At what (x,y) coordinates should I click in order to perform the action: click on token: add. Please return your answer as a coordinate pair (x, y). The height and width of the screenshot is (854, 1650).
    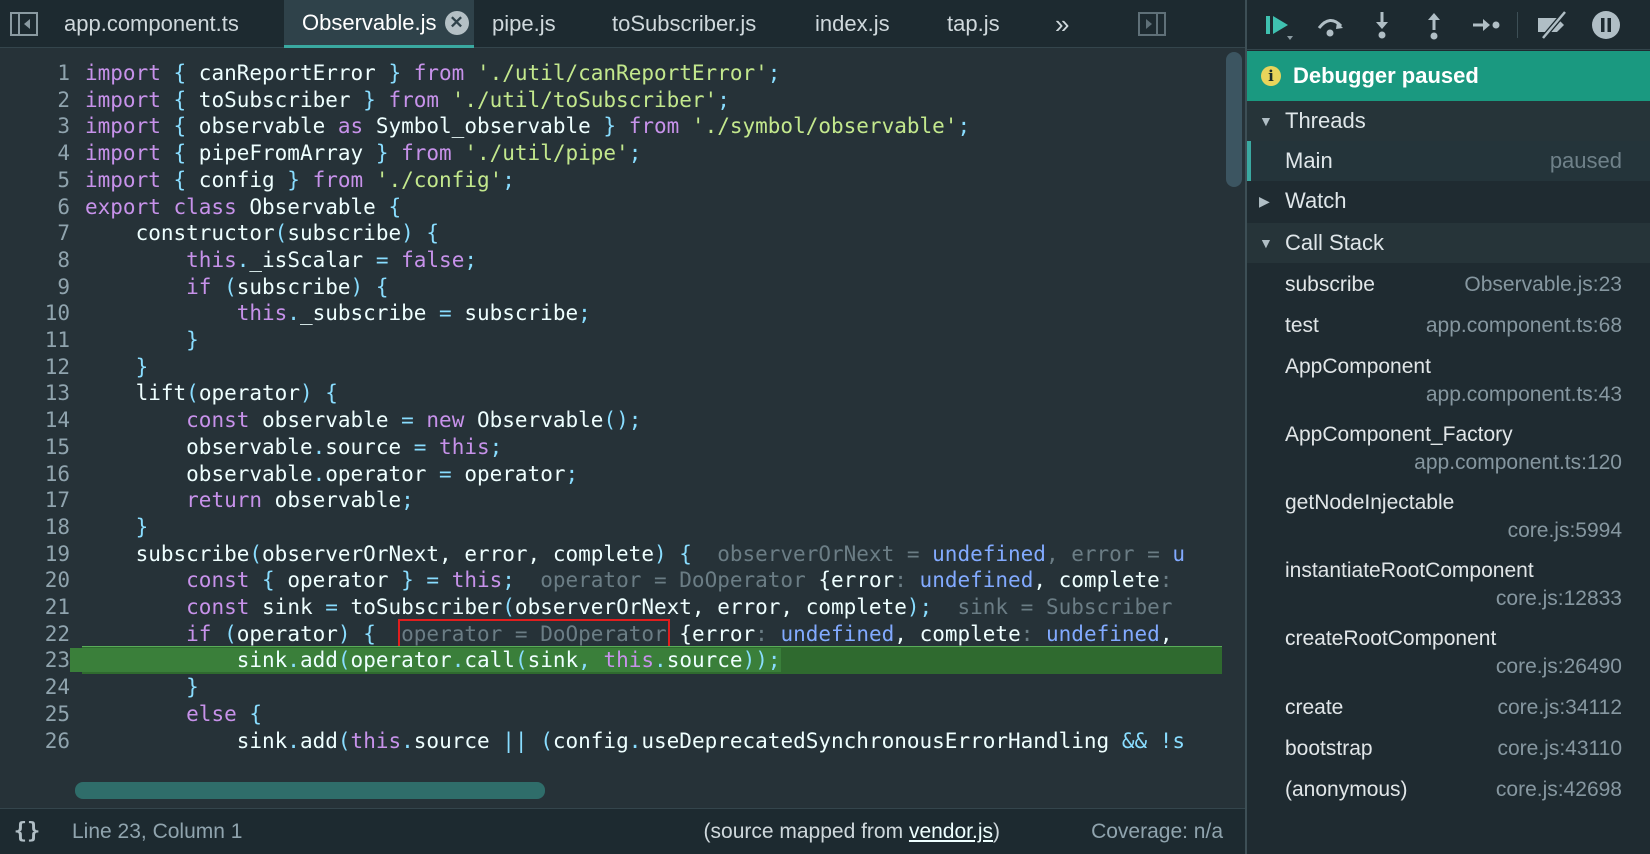
    Looking at the image, I should click on (318, 740).